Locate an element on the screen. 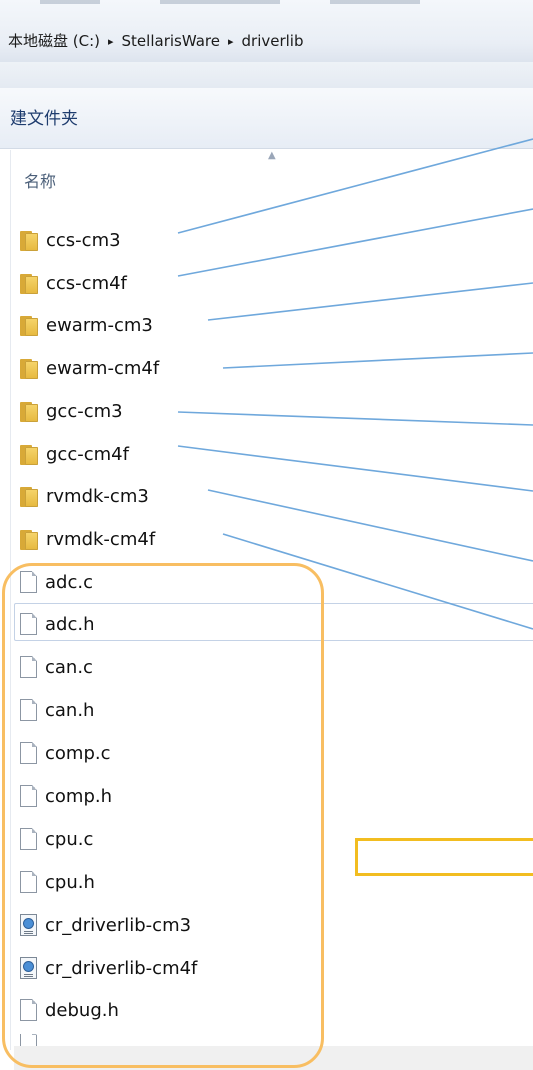 This screenshot has height=1070, width=533. breadcrumb: 本地磁盘 (C:) ▸ StellarisWare ▸ driverlib is located at coordinates (156, 40).